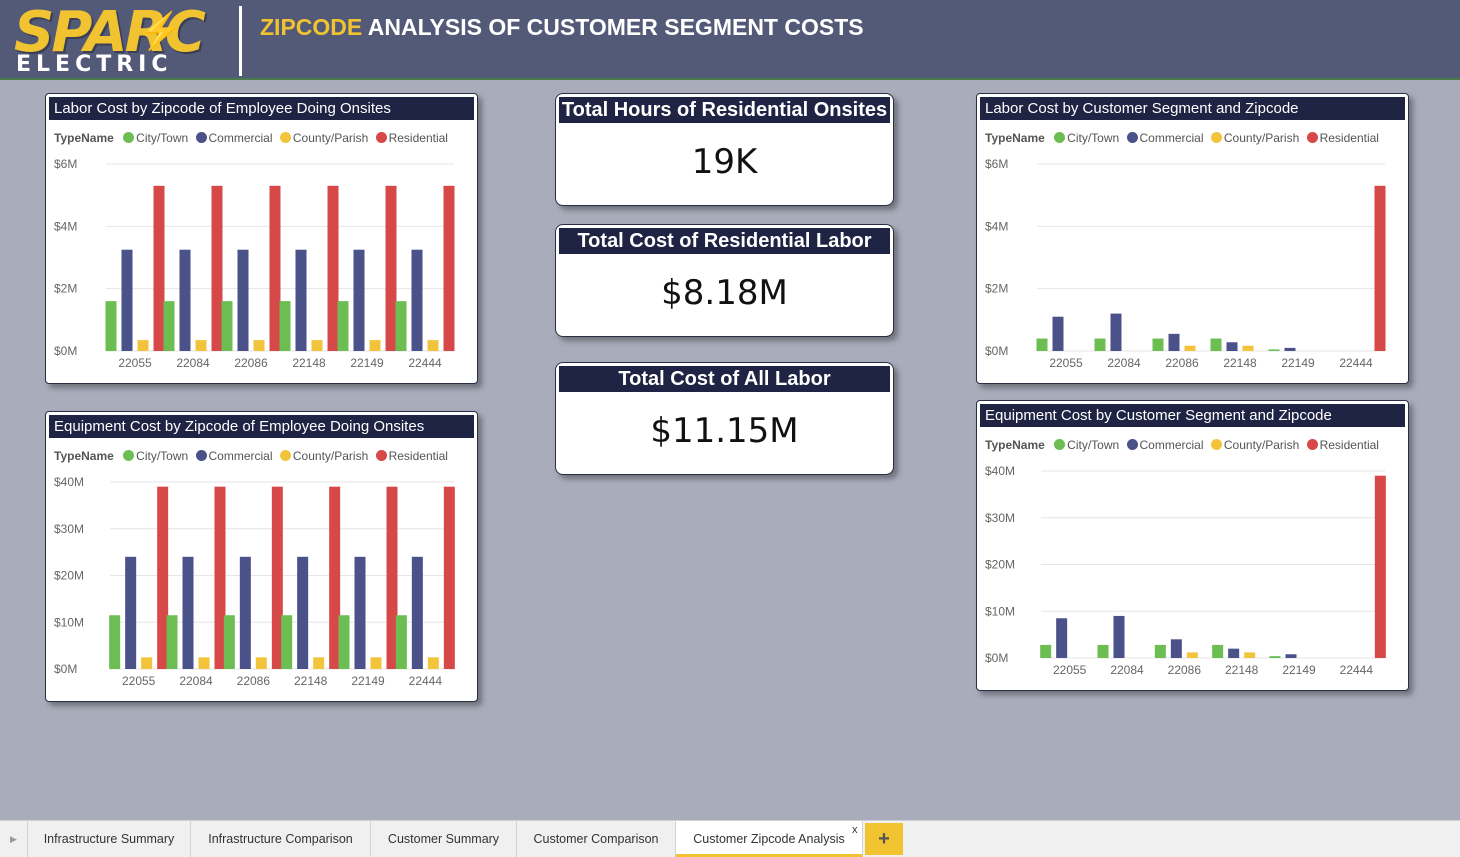  I want to click on logo-text-bottom: ELECTRIC, so click(94, 64).